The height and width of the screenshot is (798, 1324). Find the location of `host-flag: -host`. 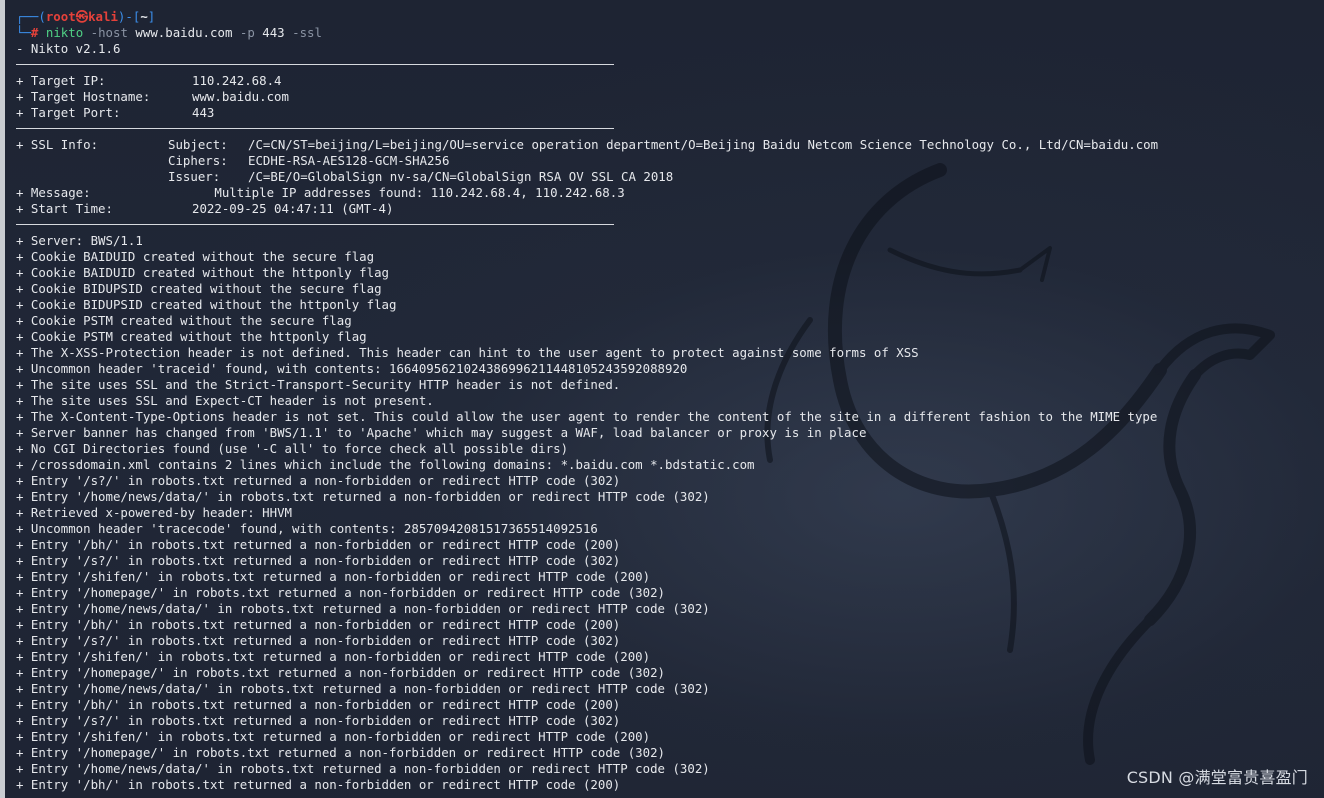

host-flag: -host is located at coordinates (109, 32).